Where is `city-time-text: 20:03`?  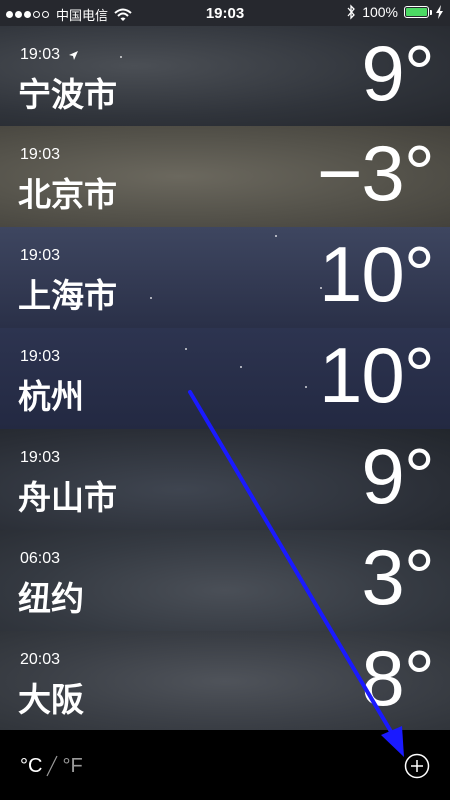
city-time-text: 20:03 is located at coordinates (40, 659).